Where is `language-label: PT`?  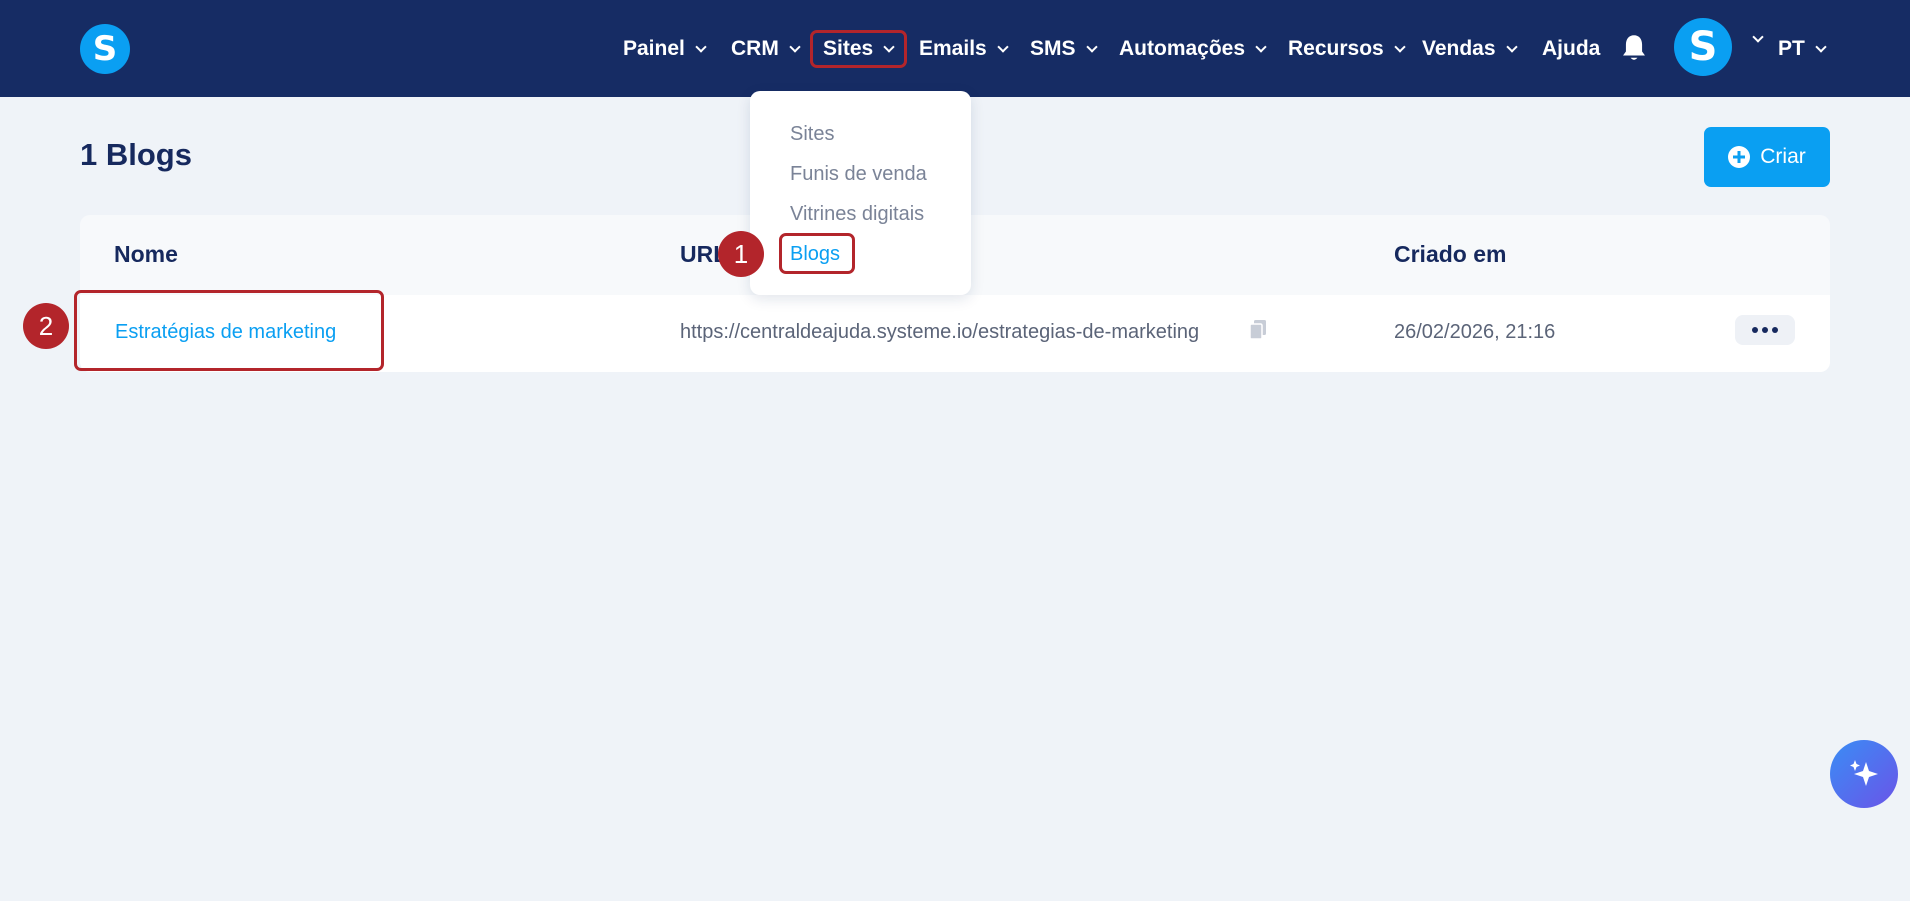
language-label: PT is located at coordinates (1791, 48).